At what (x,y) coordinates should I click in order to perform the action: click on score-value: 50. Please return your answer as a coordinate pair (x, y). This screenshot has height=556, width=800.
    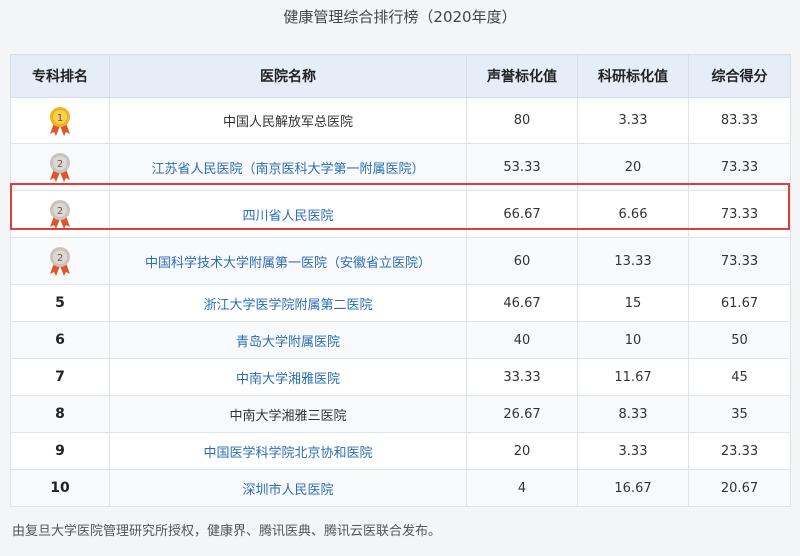
    Looking at the image, I should click on (739, 340).